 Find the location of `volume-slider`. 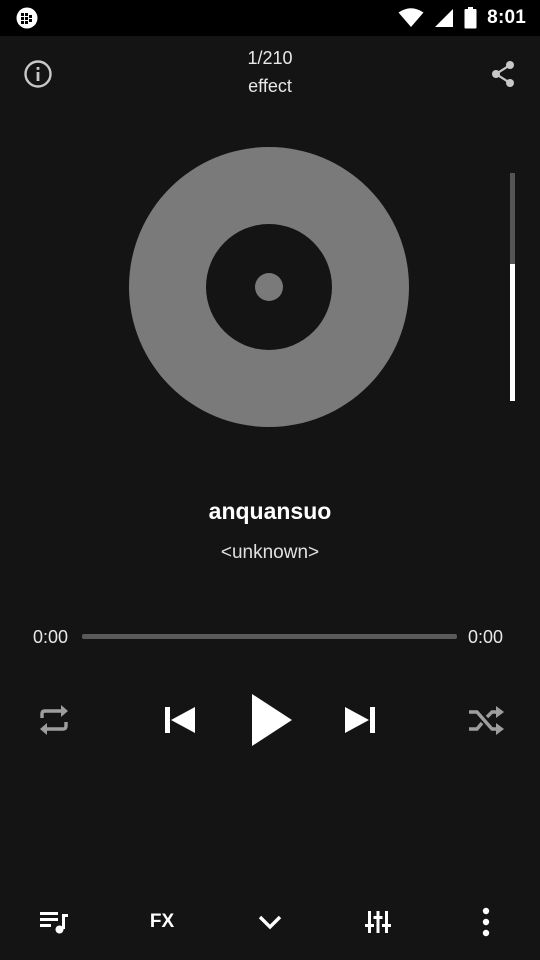

volume-slider is located at coordinates (512, 287).